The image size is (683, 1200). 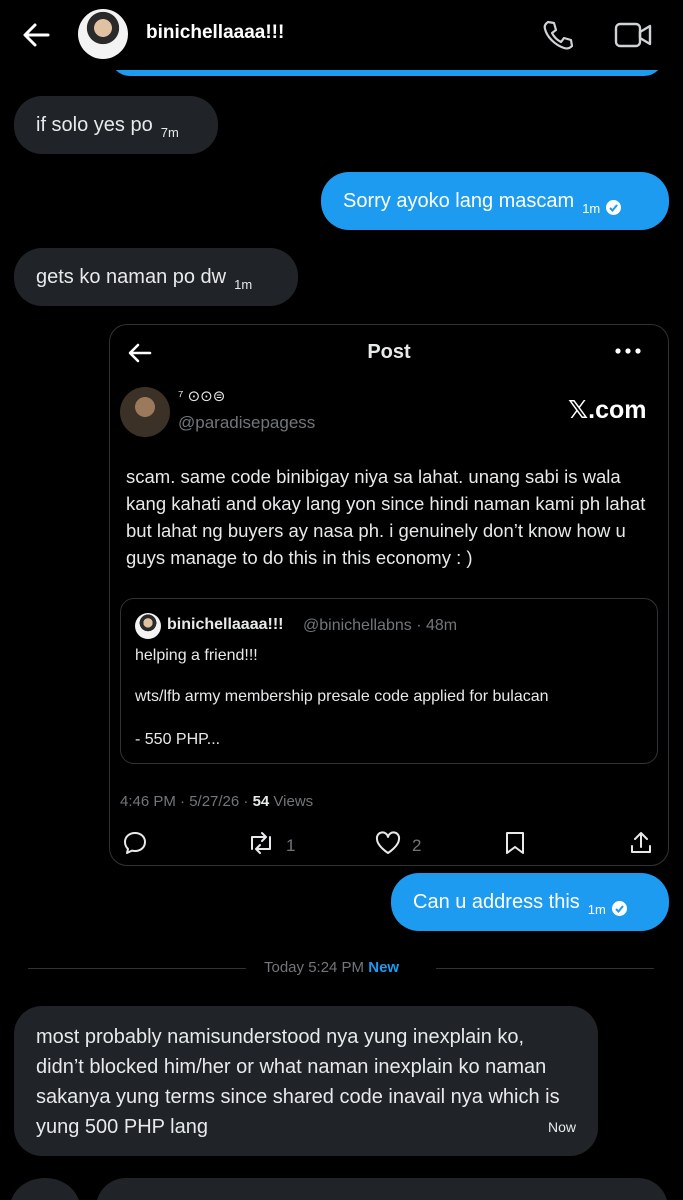 I want to click on retweet-button: 1, so click(x=270, y=845).